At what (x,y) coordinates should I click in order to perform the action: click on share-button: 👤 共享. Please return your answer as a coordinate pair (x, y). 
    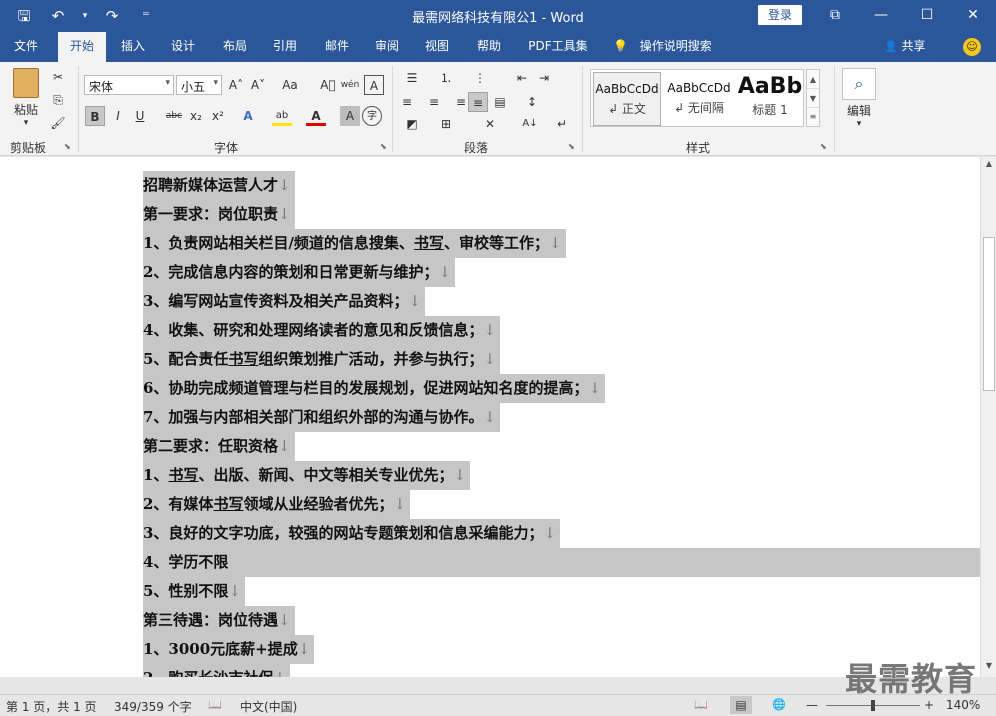
    Looking at the image, I should click on (905, 47).